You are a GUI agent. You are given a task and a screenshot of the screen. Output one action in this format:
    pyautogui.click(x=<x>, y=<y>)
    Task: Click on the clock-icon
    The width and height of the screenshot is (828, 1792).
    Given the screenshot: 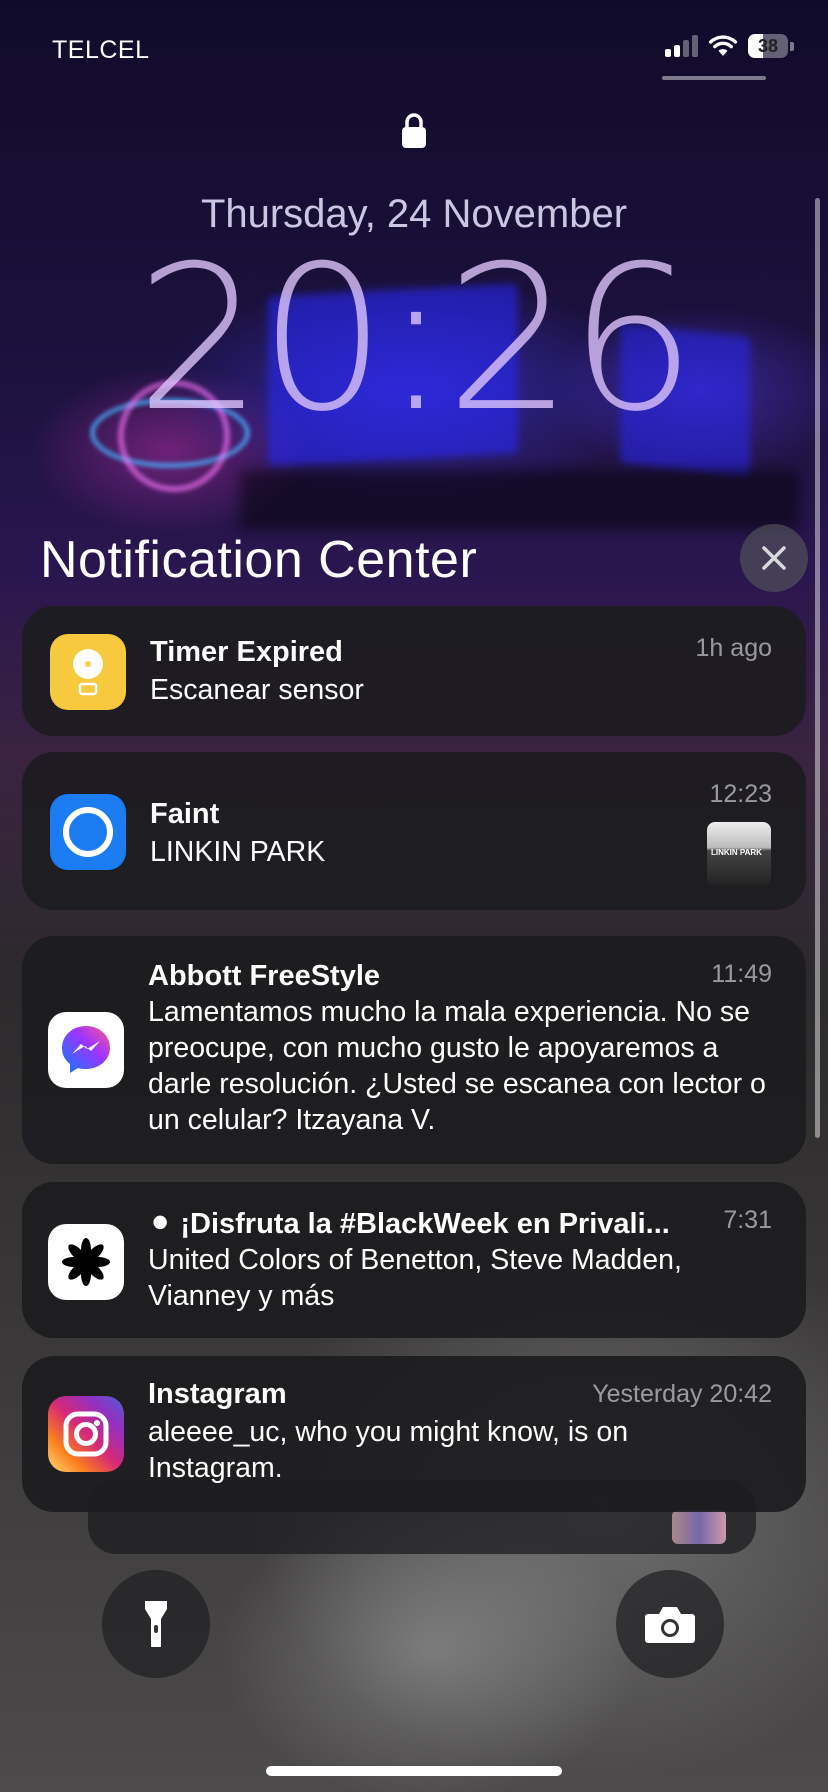 What is the action you would take?
    pyautogui.click(x=88, y=672)
    